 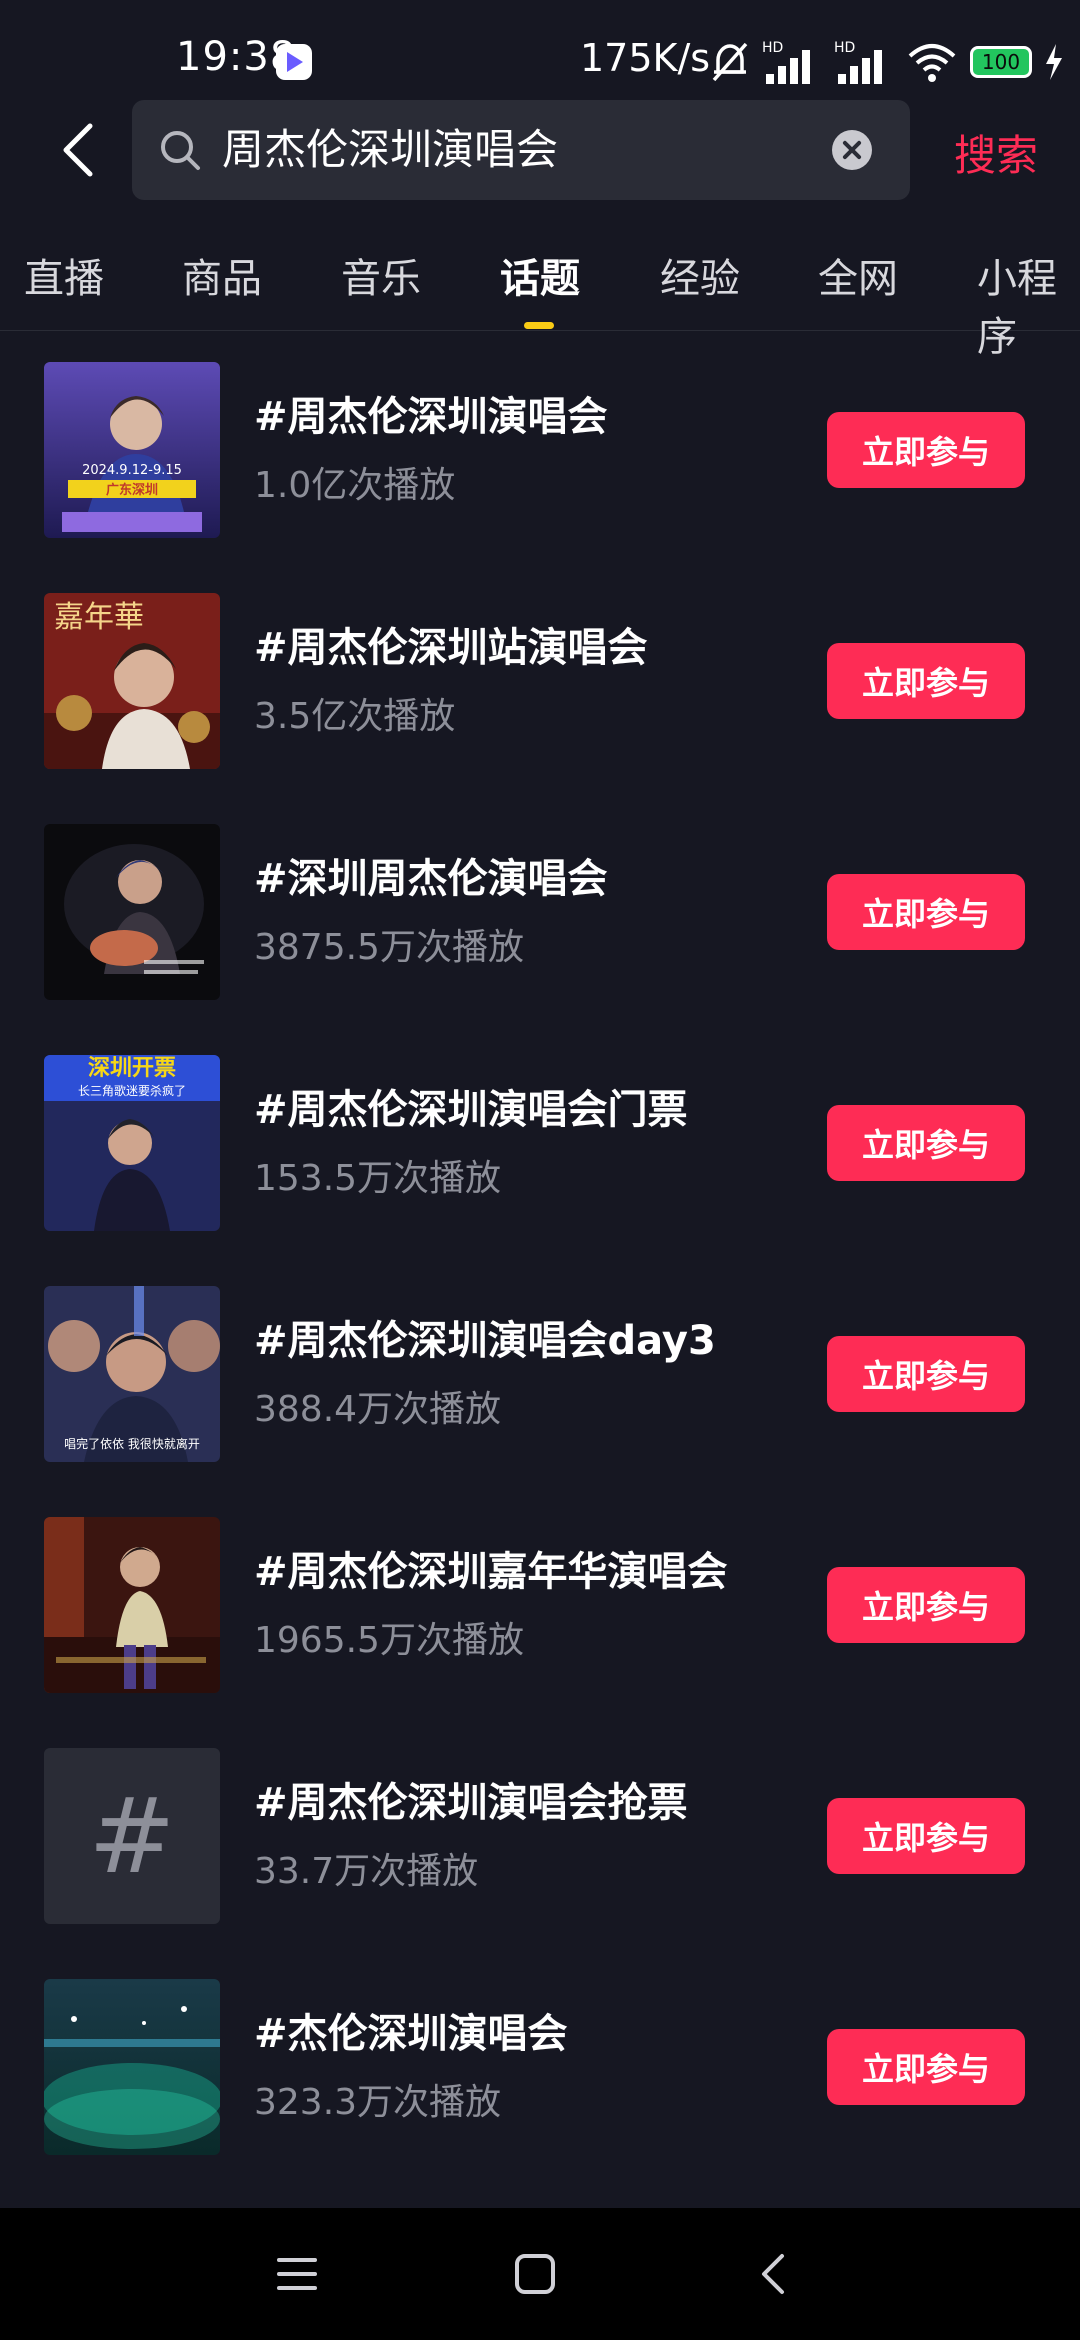 I want to click on signal-hd-icon-2: HD, so click(x=858, y=62).